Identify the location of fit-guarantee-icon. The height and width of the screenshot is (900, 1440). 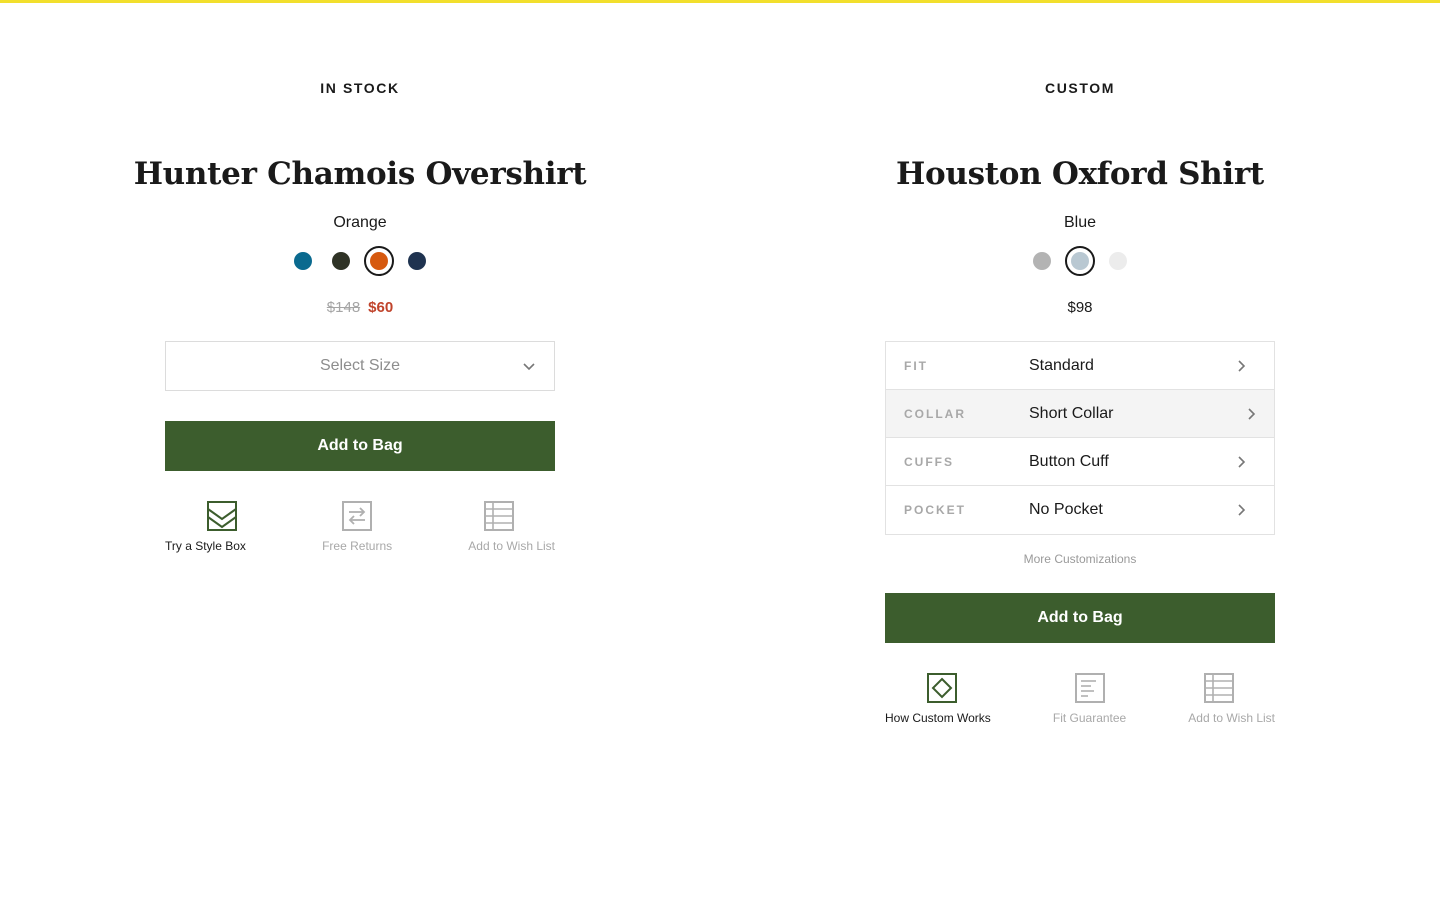
(1089, 688).